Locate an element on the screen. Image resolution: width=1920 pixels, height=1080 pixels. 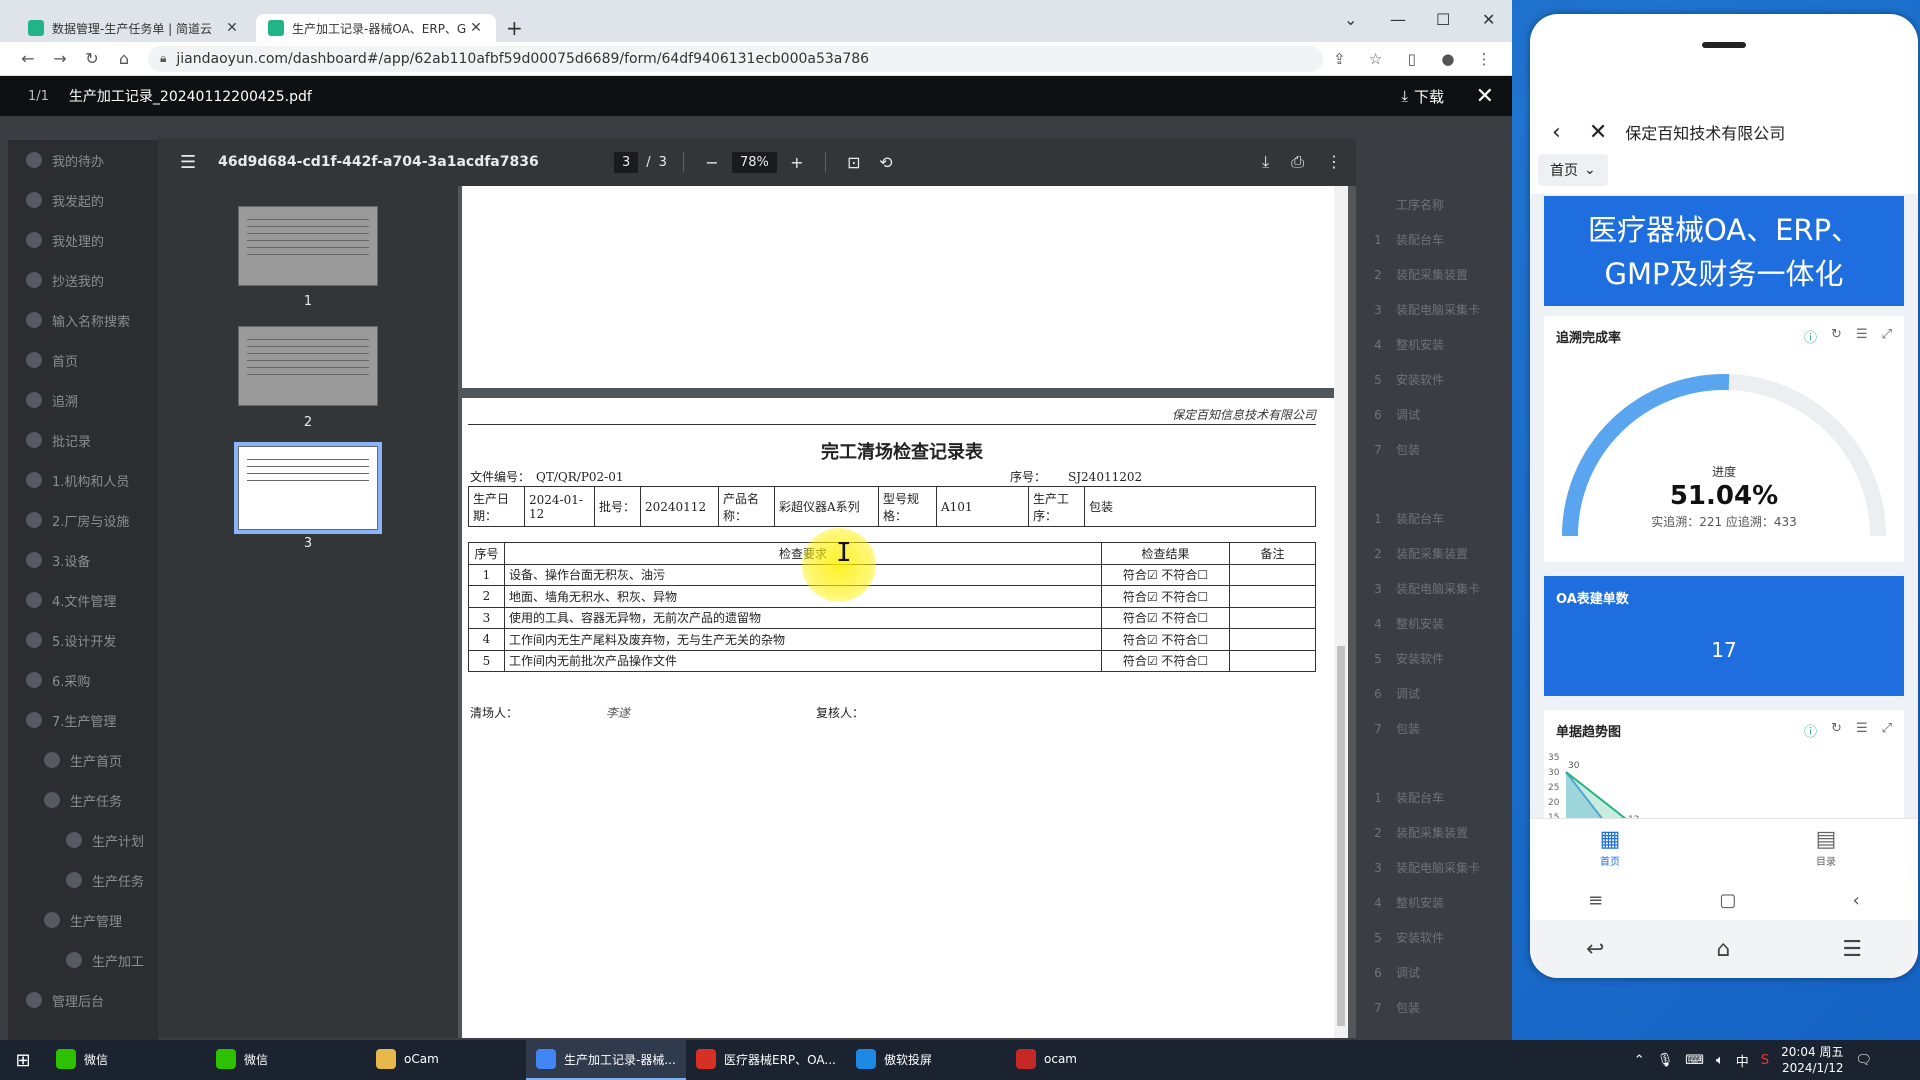
taskbar-app: ocam is located at coordinates (1086, 1060).